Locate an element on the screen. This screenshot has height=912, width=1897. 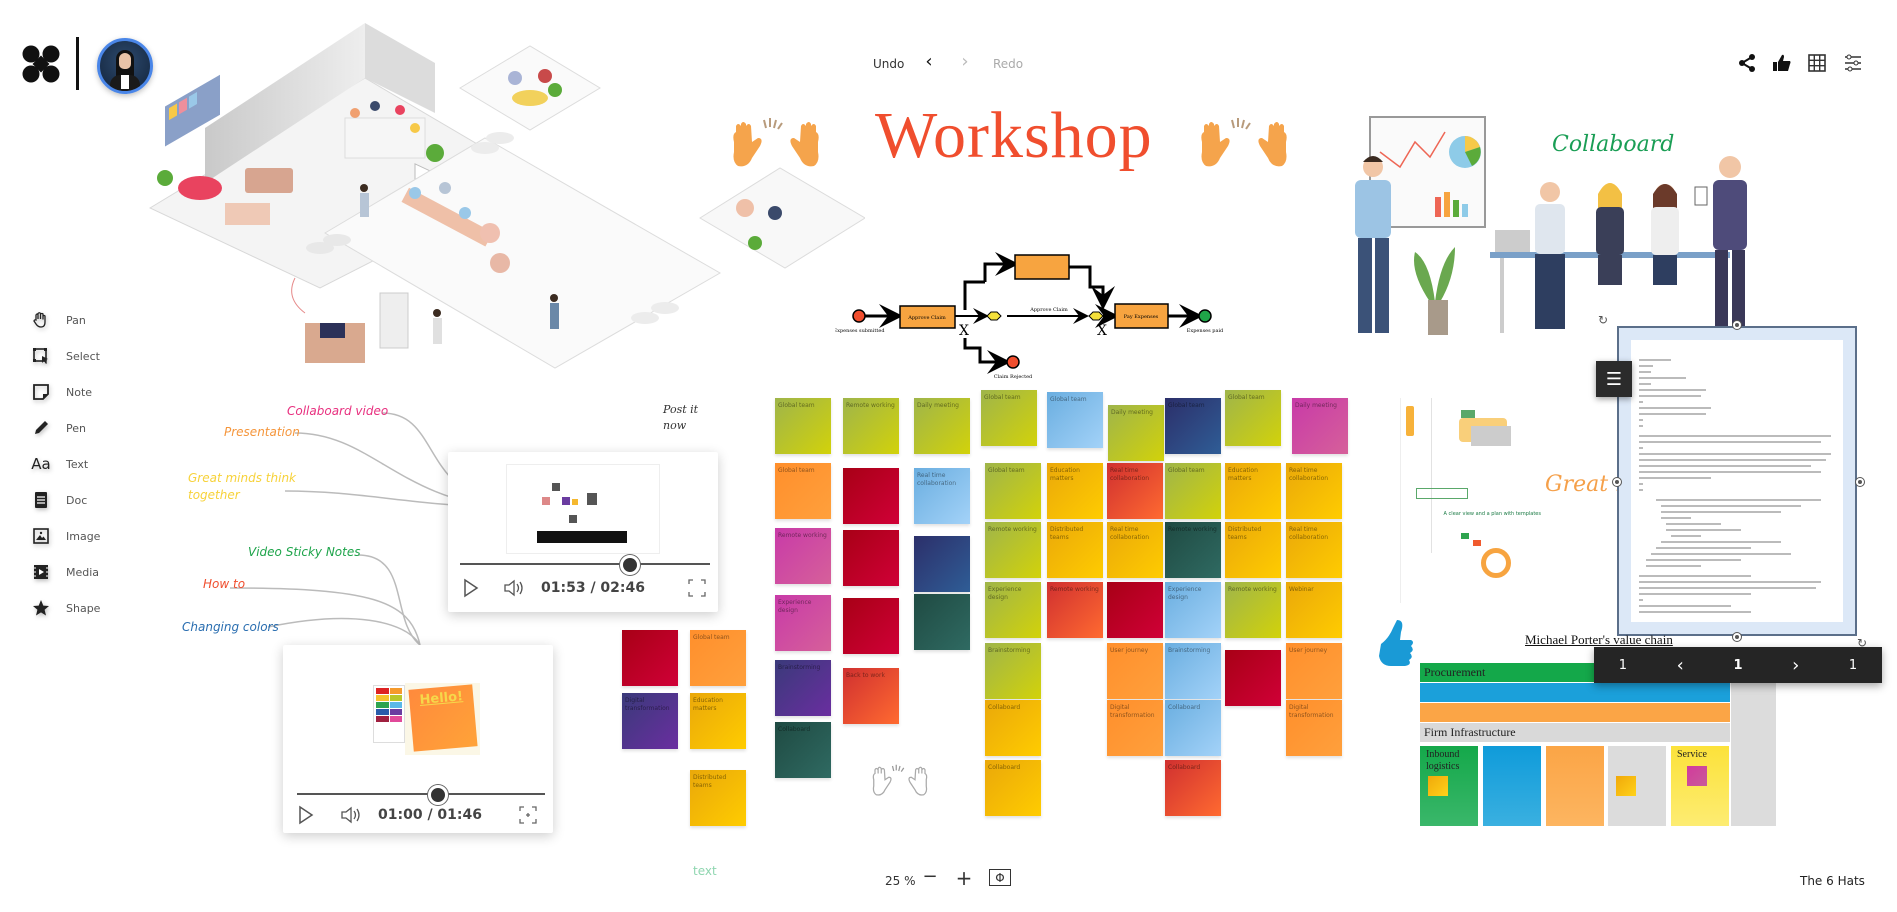
mind-map-node: Great minds think is located at coordinates (242, 478).